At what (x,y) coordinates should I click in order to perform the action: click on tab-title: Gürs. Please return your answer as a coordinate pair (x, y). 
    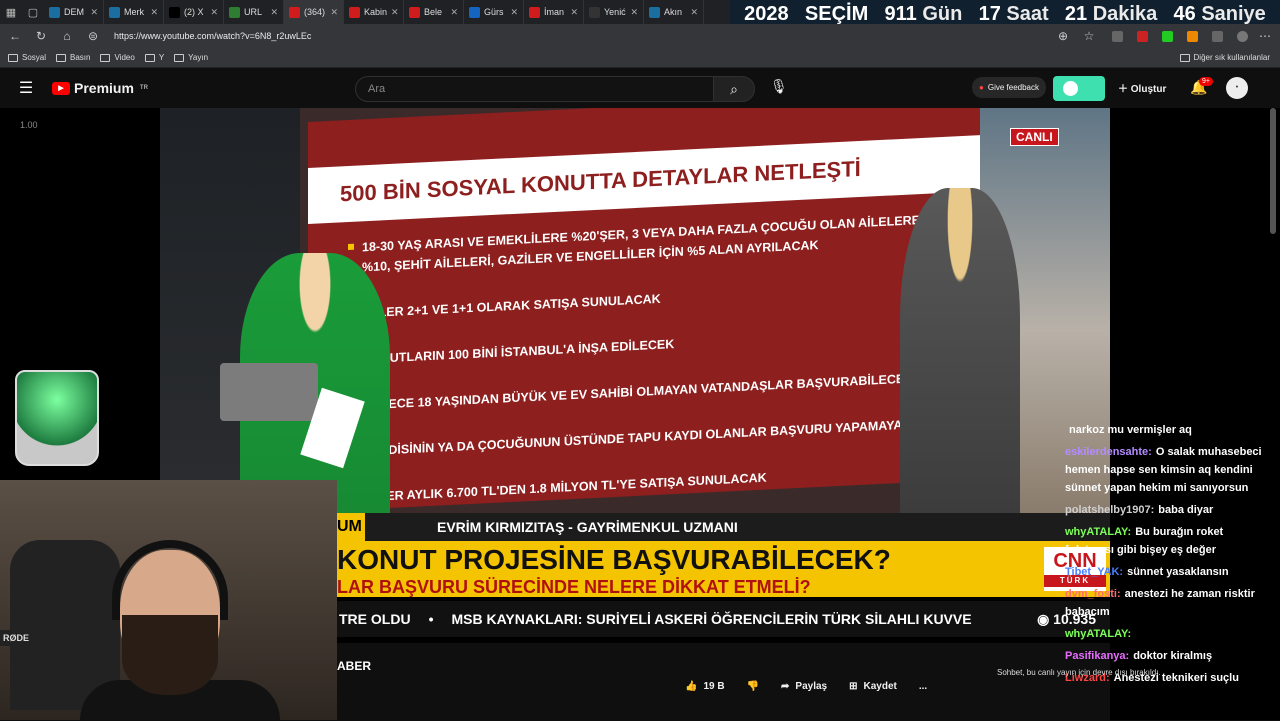
    Looking at the image, I should click on (494, 12).